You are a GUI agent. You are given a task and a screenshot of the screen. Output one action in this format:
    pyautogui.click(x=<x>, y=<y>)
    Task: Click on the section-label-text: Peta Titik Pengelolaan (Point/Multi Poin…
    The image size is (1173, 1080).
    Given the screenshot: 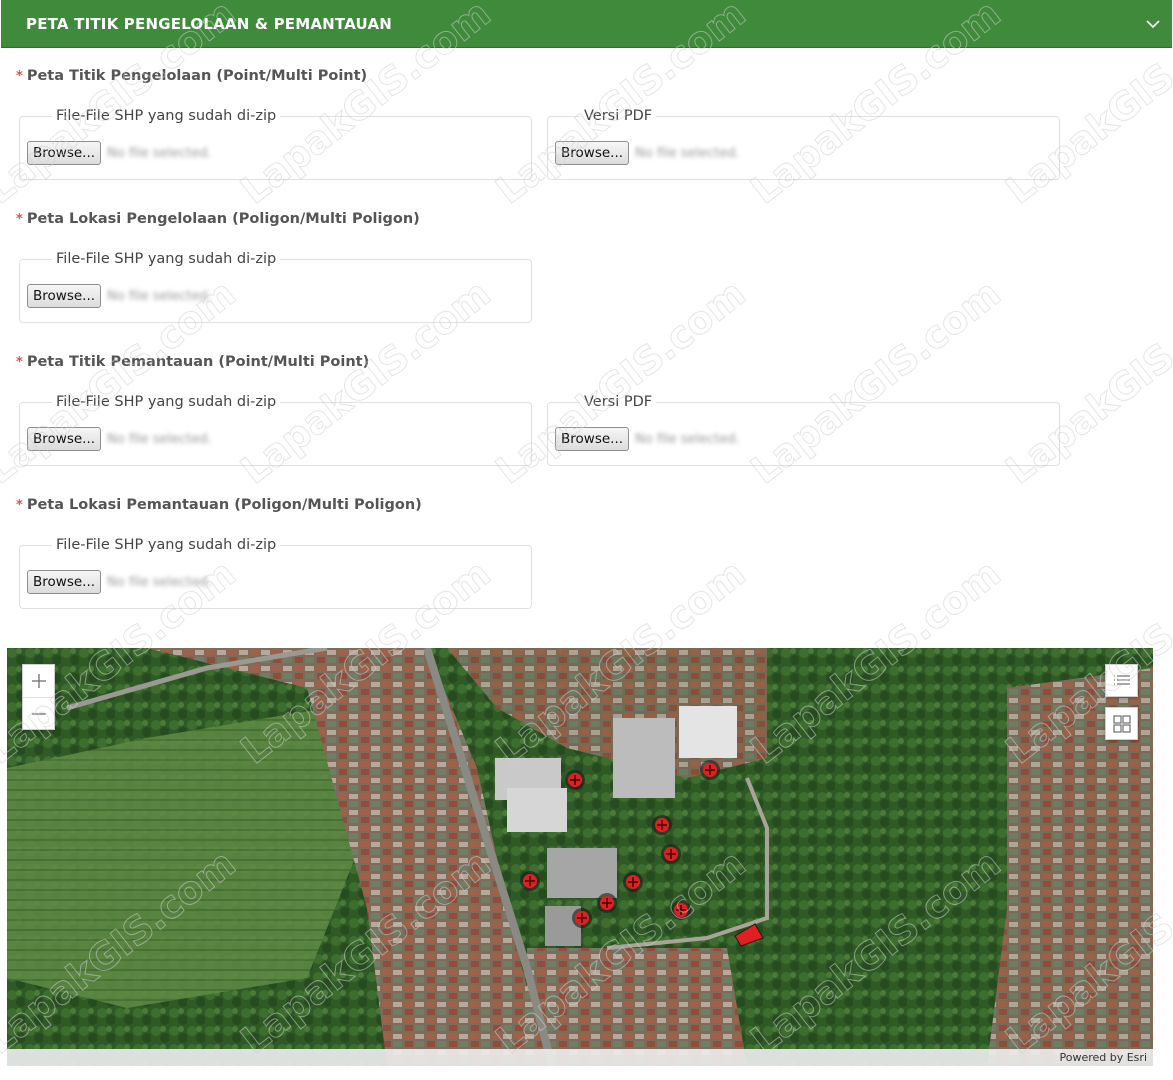 What is the action you would take?
    pyautogui.click(x=197, y=76)
    